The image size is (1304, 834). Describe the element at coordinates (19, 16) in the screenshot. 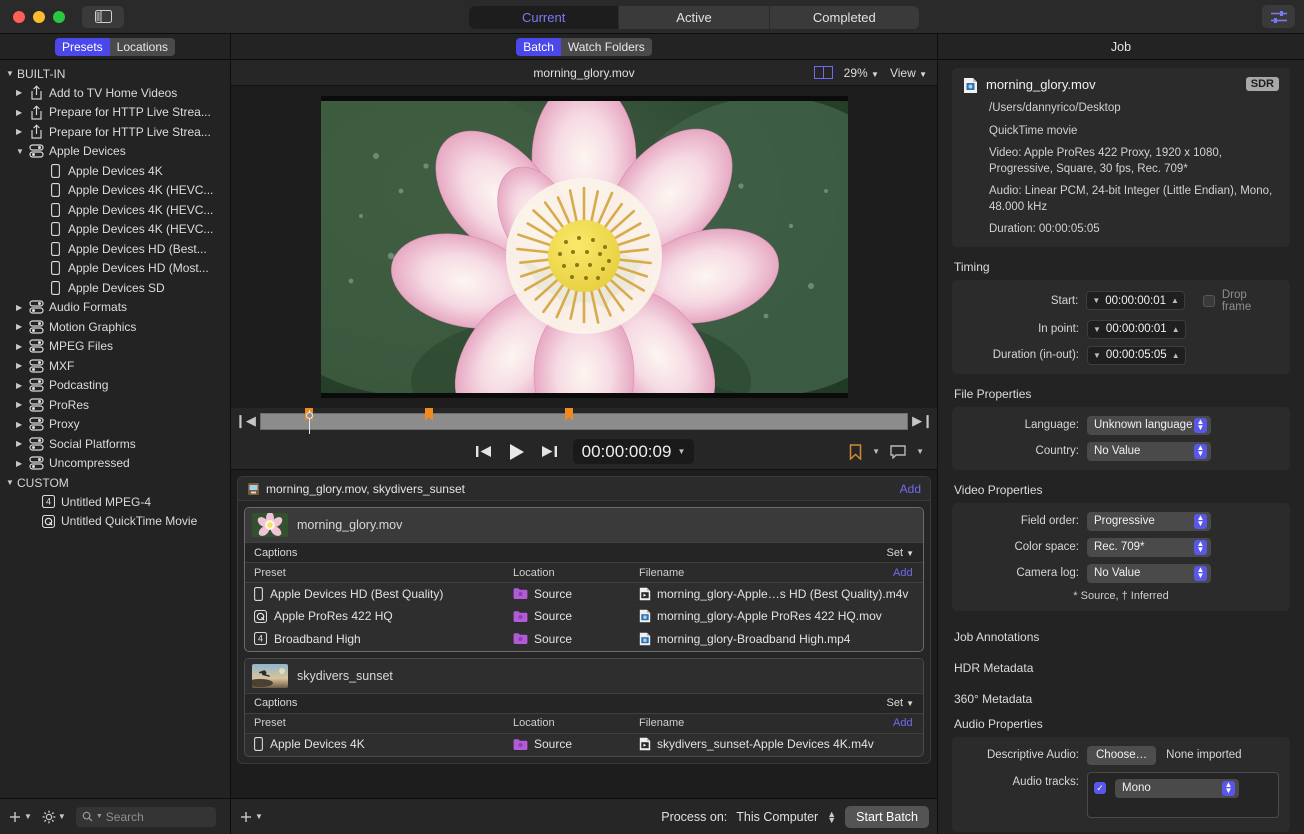

I see `close-window-button` at that location.